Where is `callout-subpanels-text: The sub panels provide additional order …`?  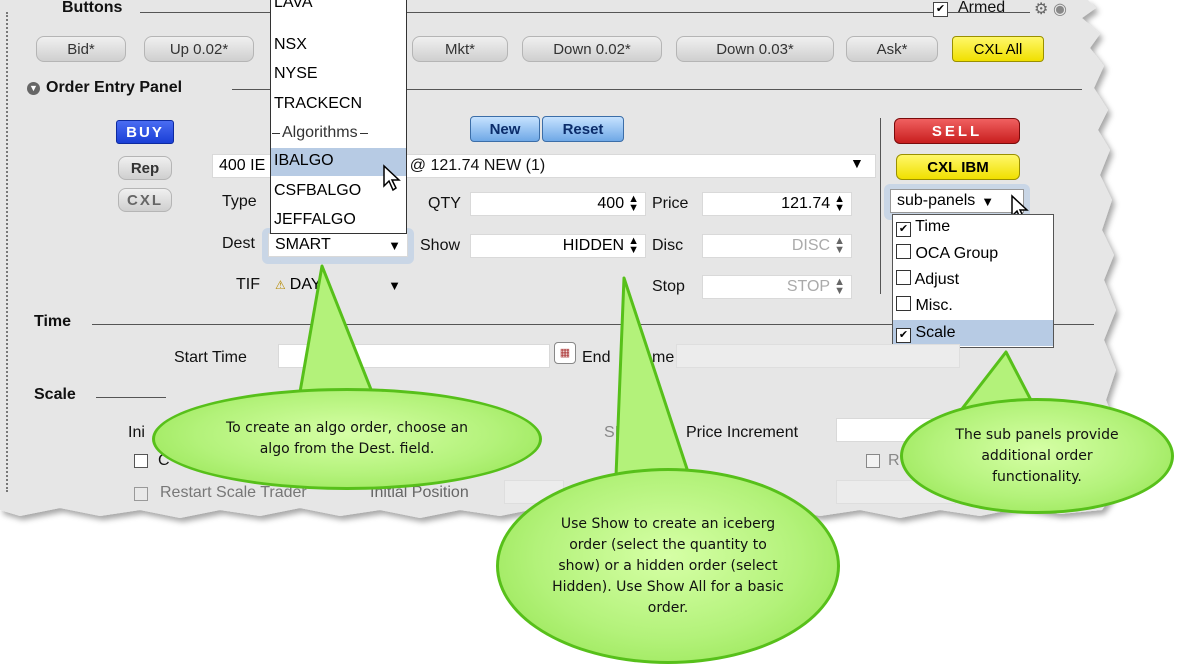 callout-subpanels-text: The sub panels provide additional order … is located at coordinates (1037, 455).